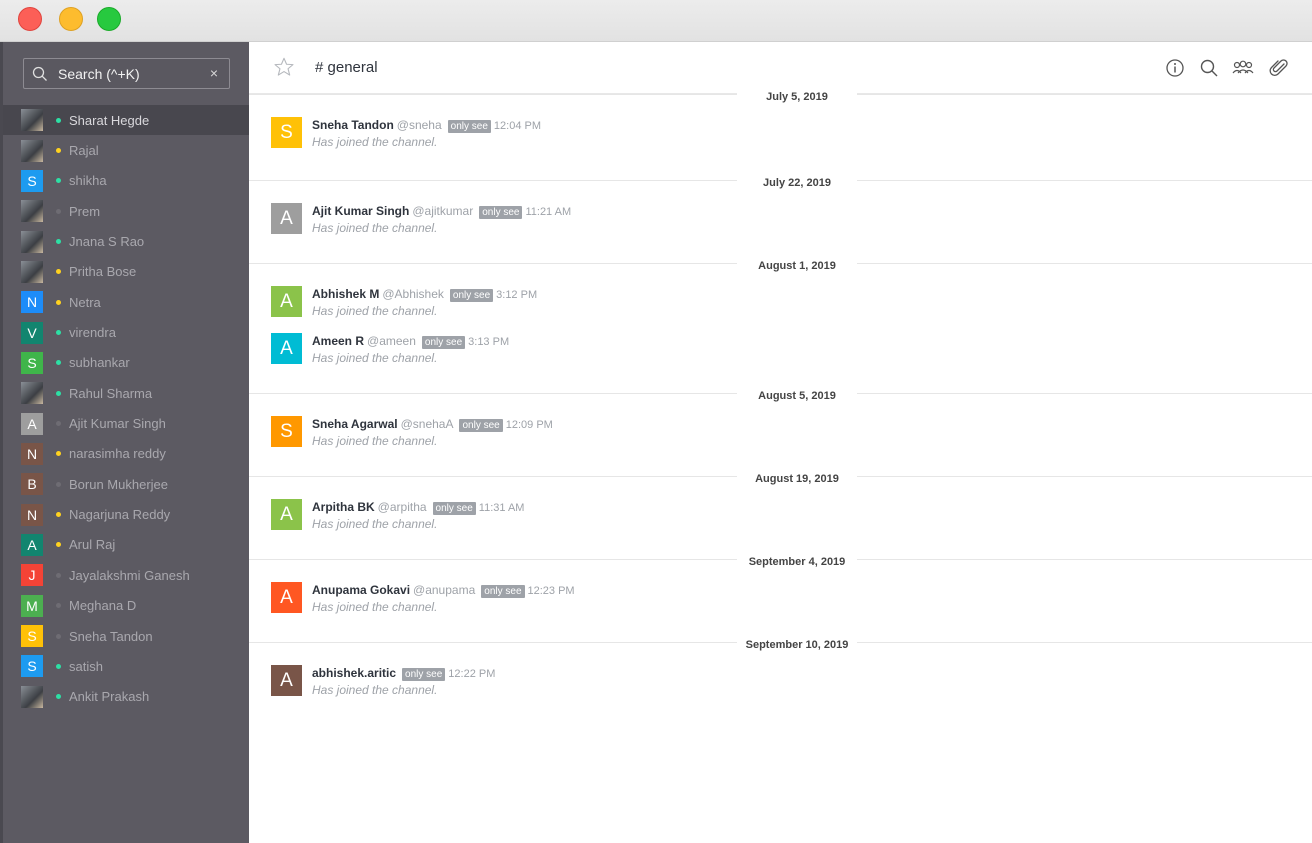 This screenshot has height=843, width=1312. Describe the element at coordinates (126, 120) in the screenshot. I see `sidebar-user-item: Sharat Hegde` at that location.